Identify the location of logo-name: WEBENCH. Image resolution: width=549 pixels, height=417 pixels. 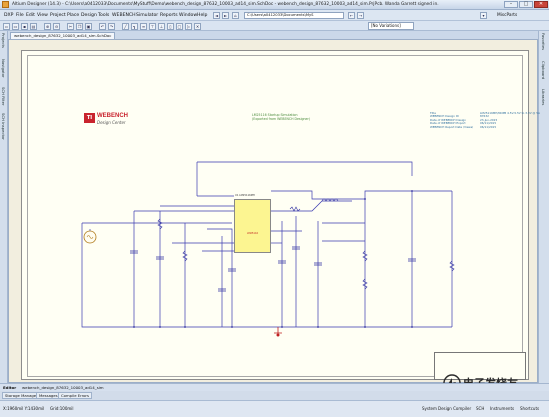
(112, 116).